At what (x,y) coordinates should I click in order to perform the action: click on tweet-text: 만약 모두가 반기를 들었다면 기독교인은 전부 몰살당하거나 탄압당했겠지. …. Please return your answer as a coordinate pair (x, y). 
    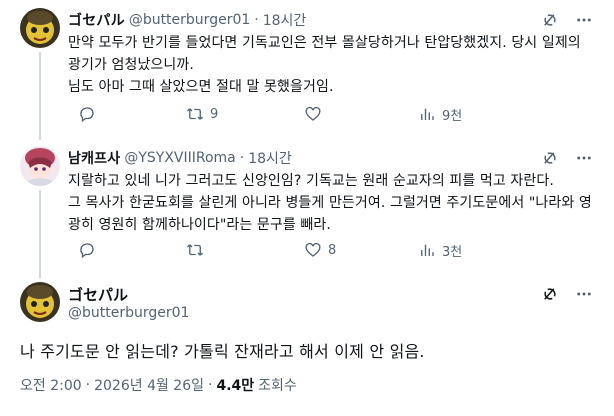
    Looking at the image, I should click on (324, 65).